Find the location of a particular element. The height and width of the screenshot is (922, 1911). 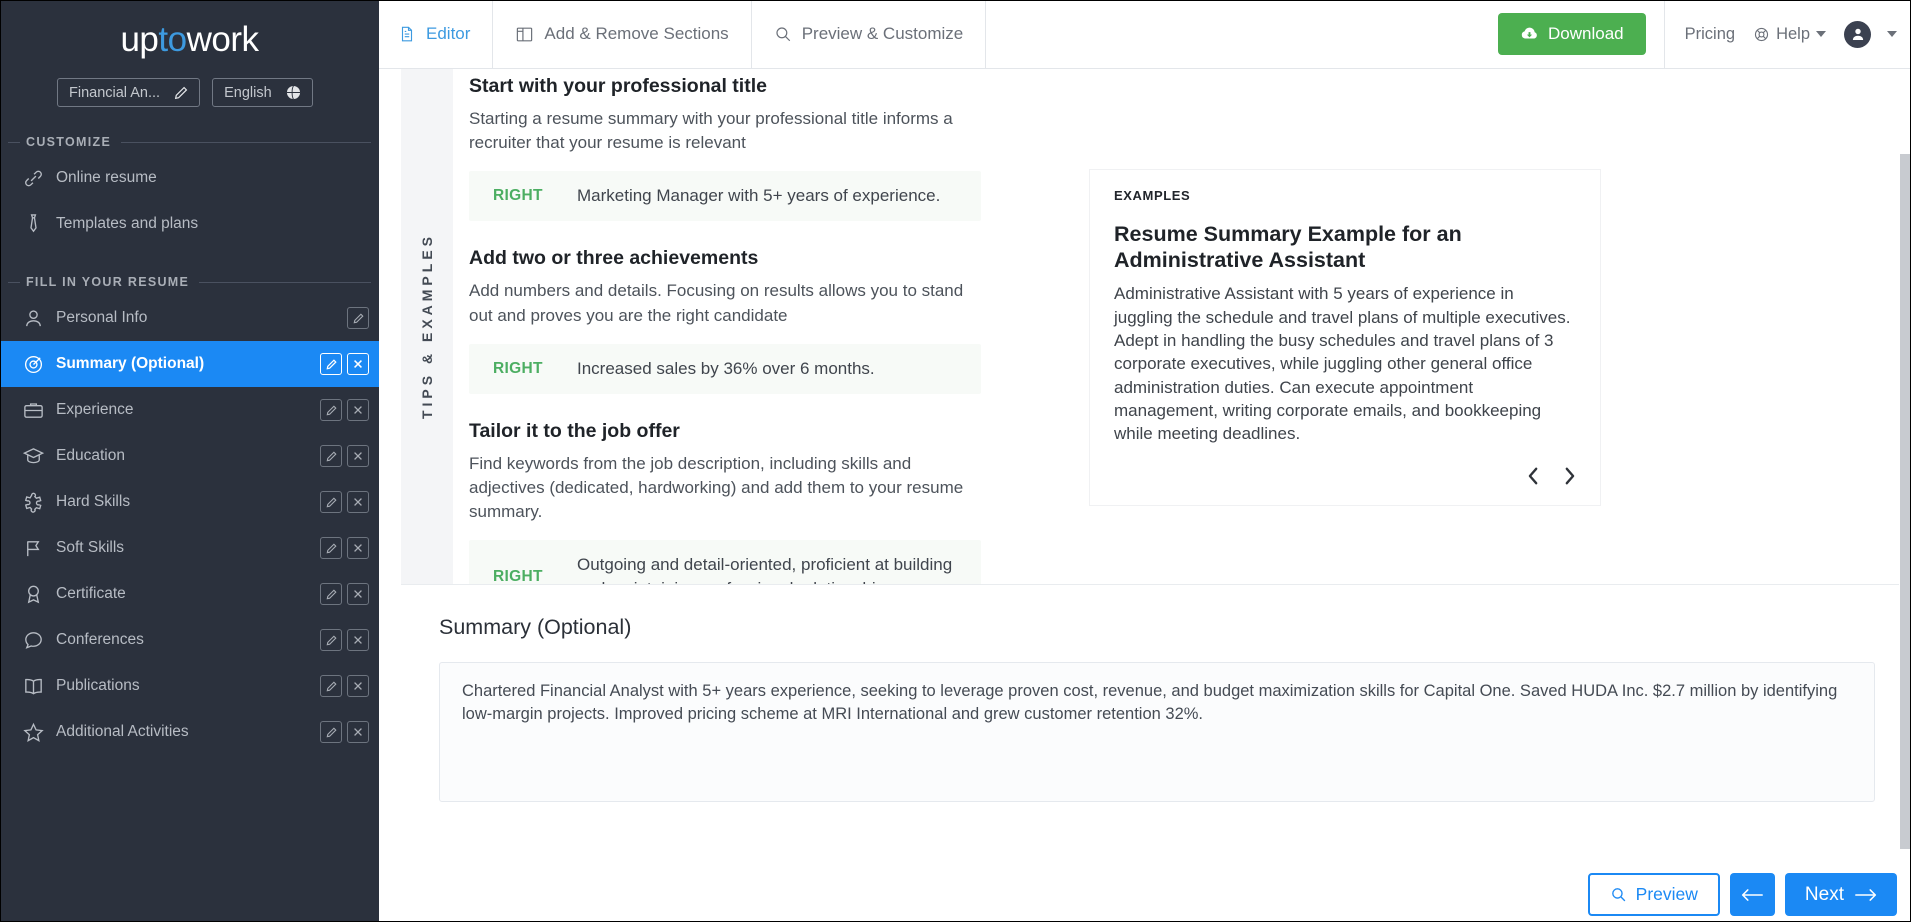

sidebar-item-hard-skills: Hard Skills is located at coordinates (189, 502).